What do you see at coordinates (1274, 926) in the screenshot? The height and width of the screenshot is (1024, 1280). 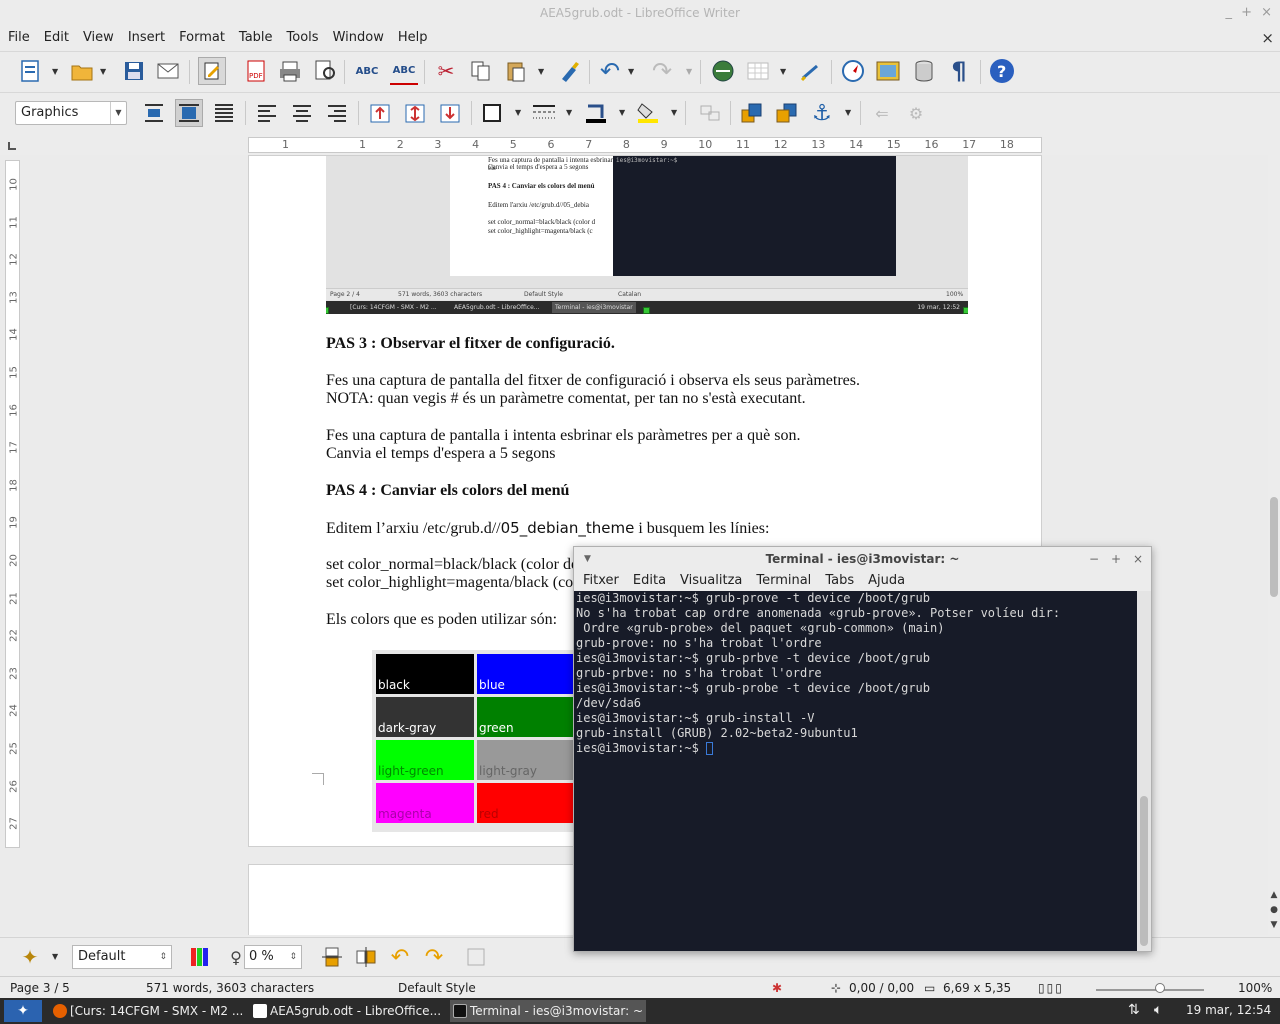 I see `next-page-icon: ▼` at bounding box center [1274, 926].